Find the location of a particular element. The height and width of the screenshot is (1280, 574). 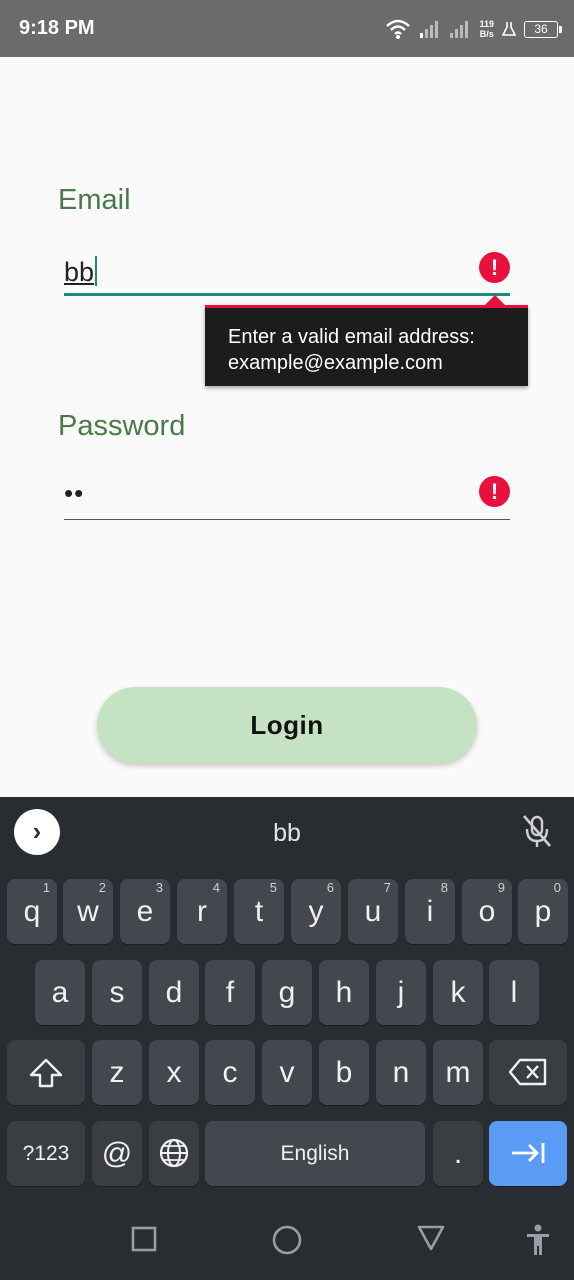

key-v: v is located at coordinates (287, 1072).